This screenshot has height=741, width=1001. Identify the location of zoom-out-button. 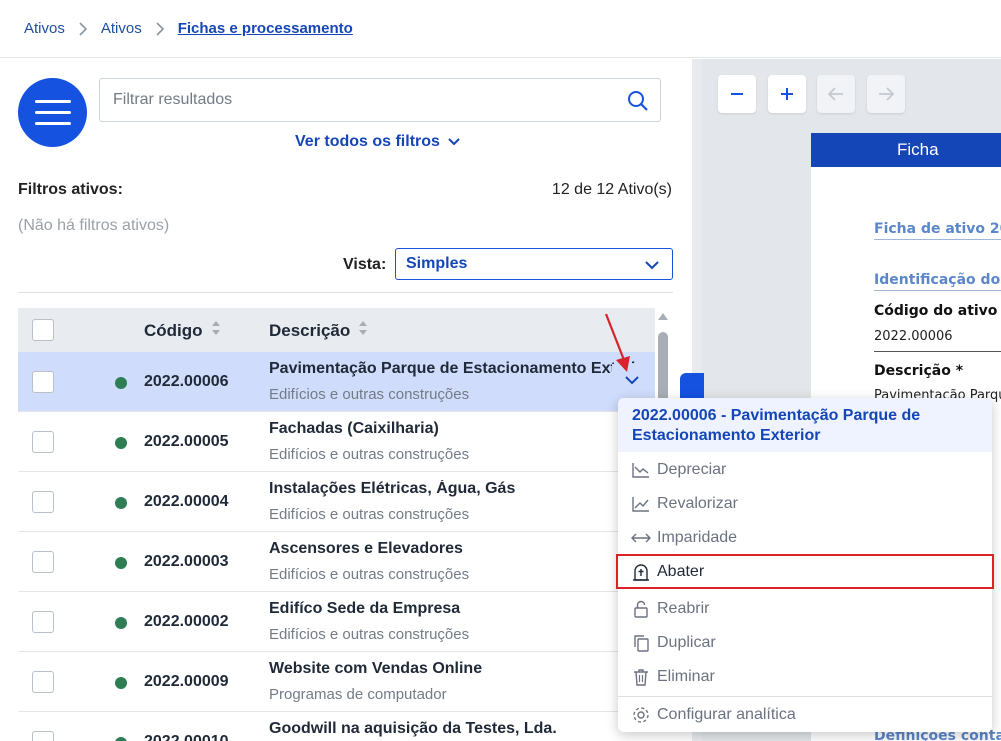
(737, 94).